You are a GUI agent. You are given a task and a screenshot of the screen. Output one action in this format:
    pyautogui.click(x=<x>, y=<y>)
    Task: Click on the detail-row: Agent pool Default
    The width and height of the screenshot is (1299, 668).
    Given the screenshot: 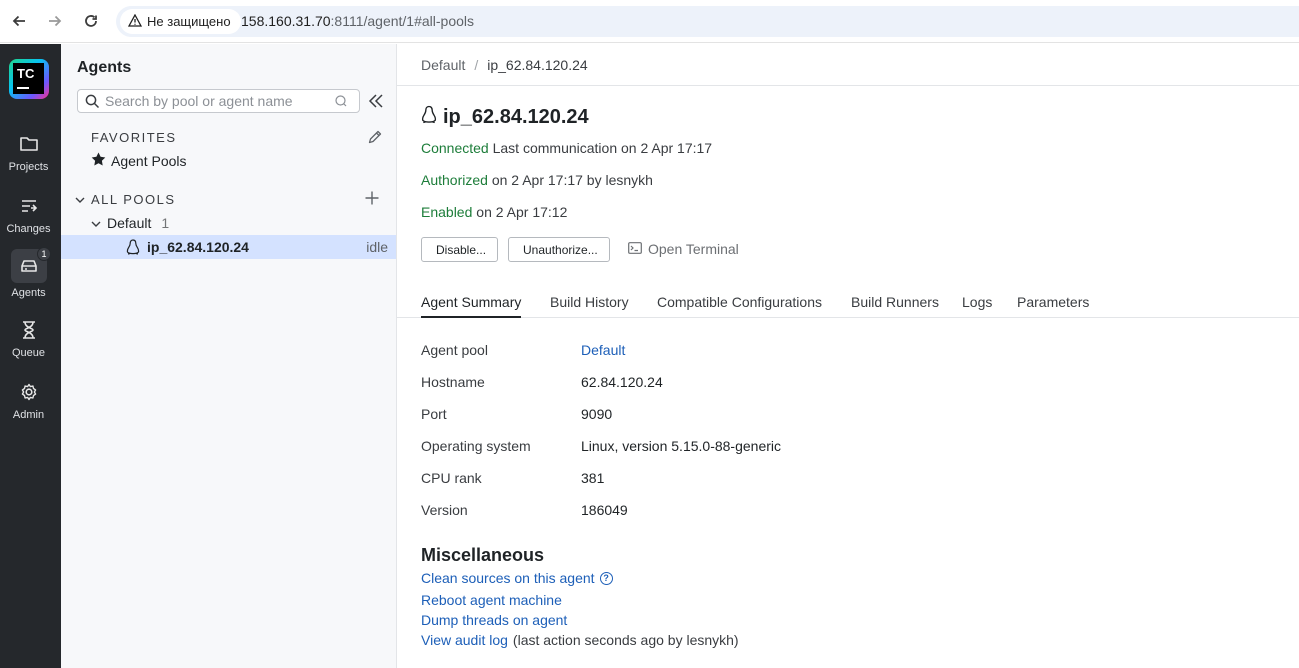 What is the action you would take?
    pyautogui.click(x=671, y=352)
    